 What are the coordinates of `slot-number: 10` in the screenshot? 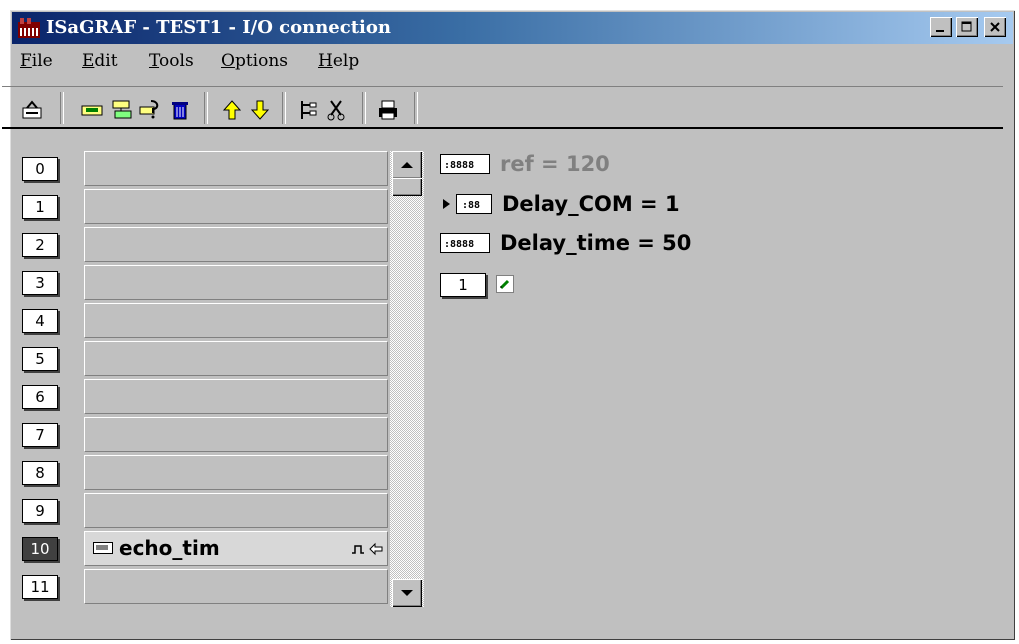 It's located at (40, 549).